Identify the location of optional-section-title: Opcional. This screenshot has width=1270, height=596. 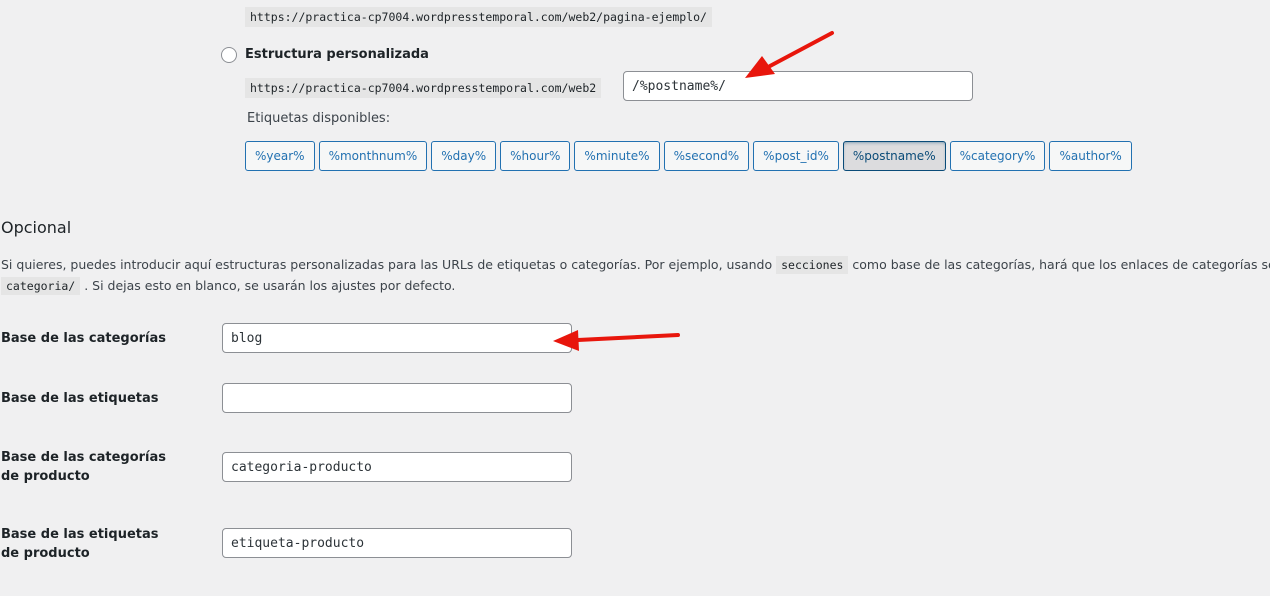
(36, 227).